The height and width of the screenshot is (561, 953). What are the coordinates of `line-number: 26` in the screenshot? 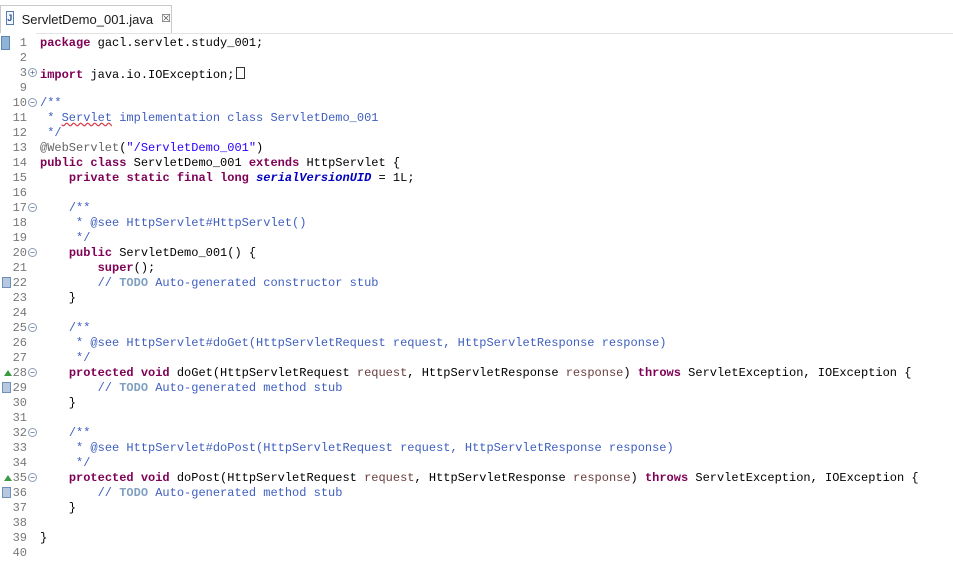 It's located at (19, 343).